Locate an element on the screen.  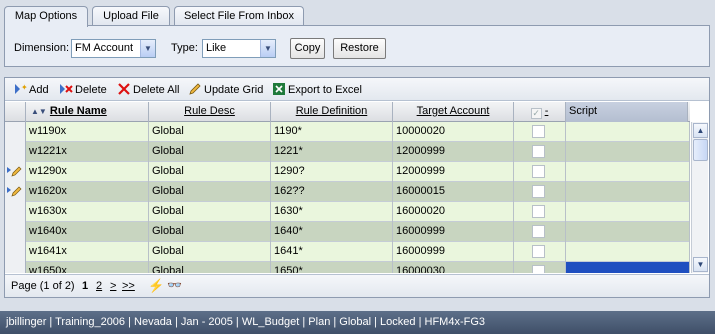
scroll-thumb is located at coordinates (700, 150).